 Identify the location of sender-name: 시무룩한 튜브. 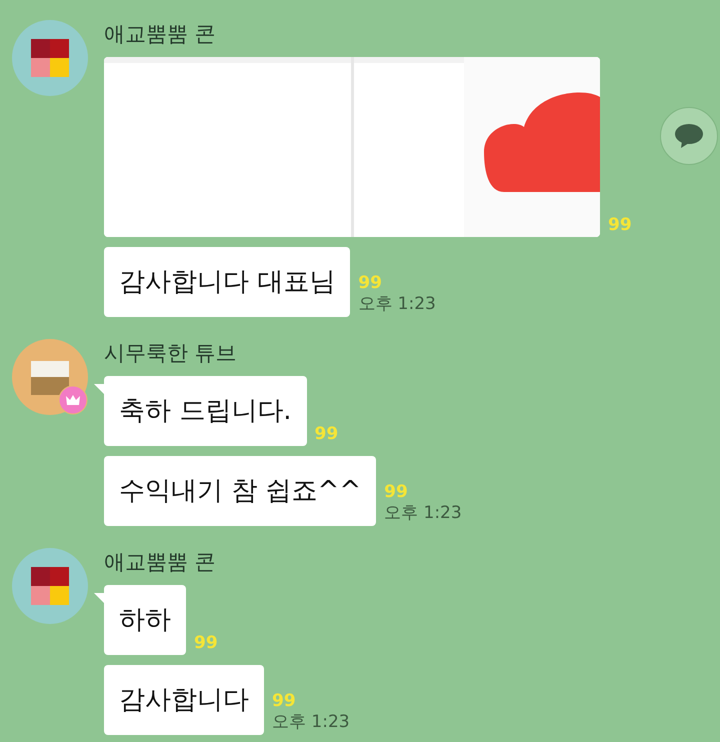
(171, 353).